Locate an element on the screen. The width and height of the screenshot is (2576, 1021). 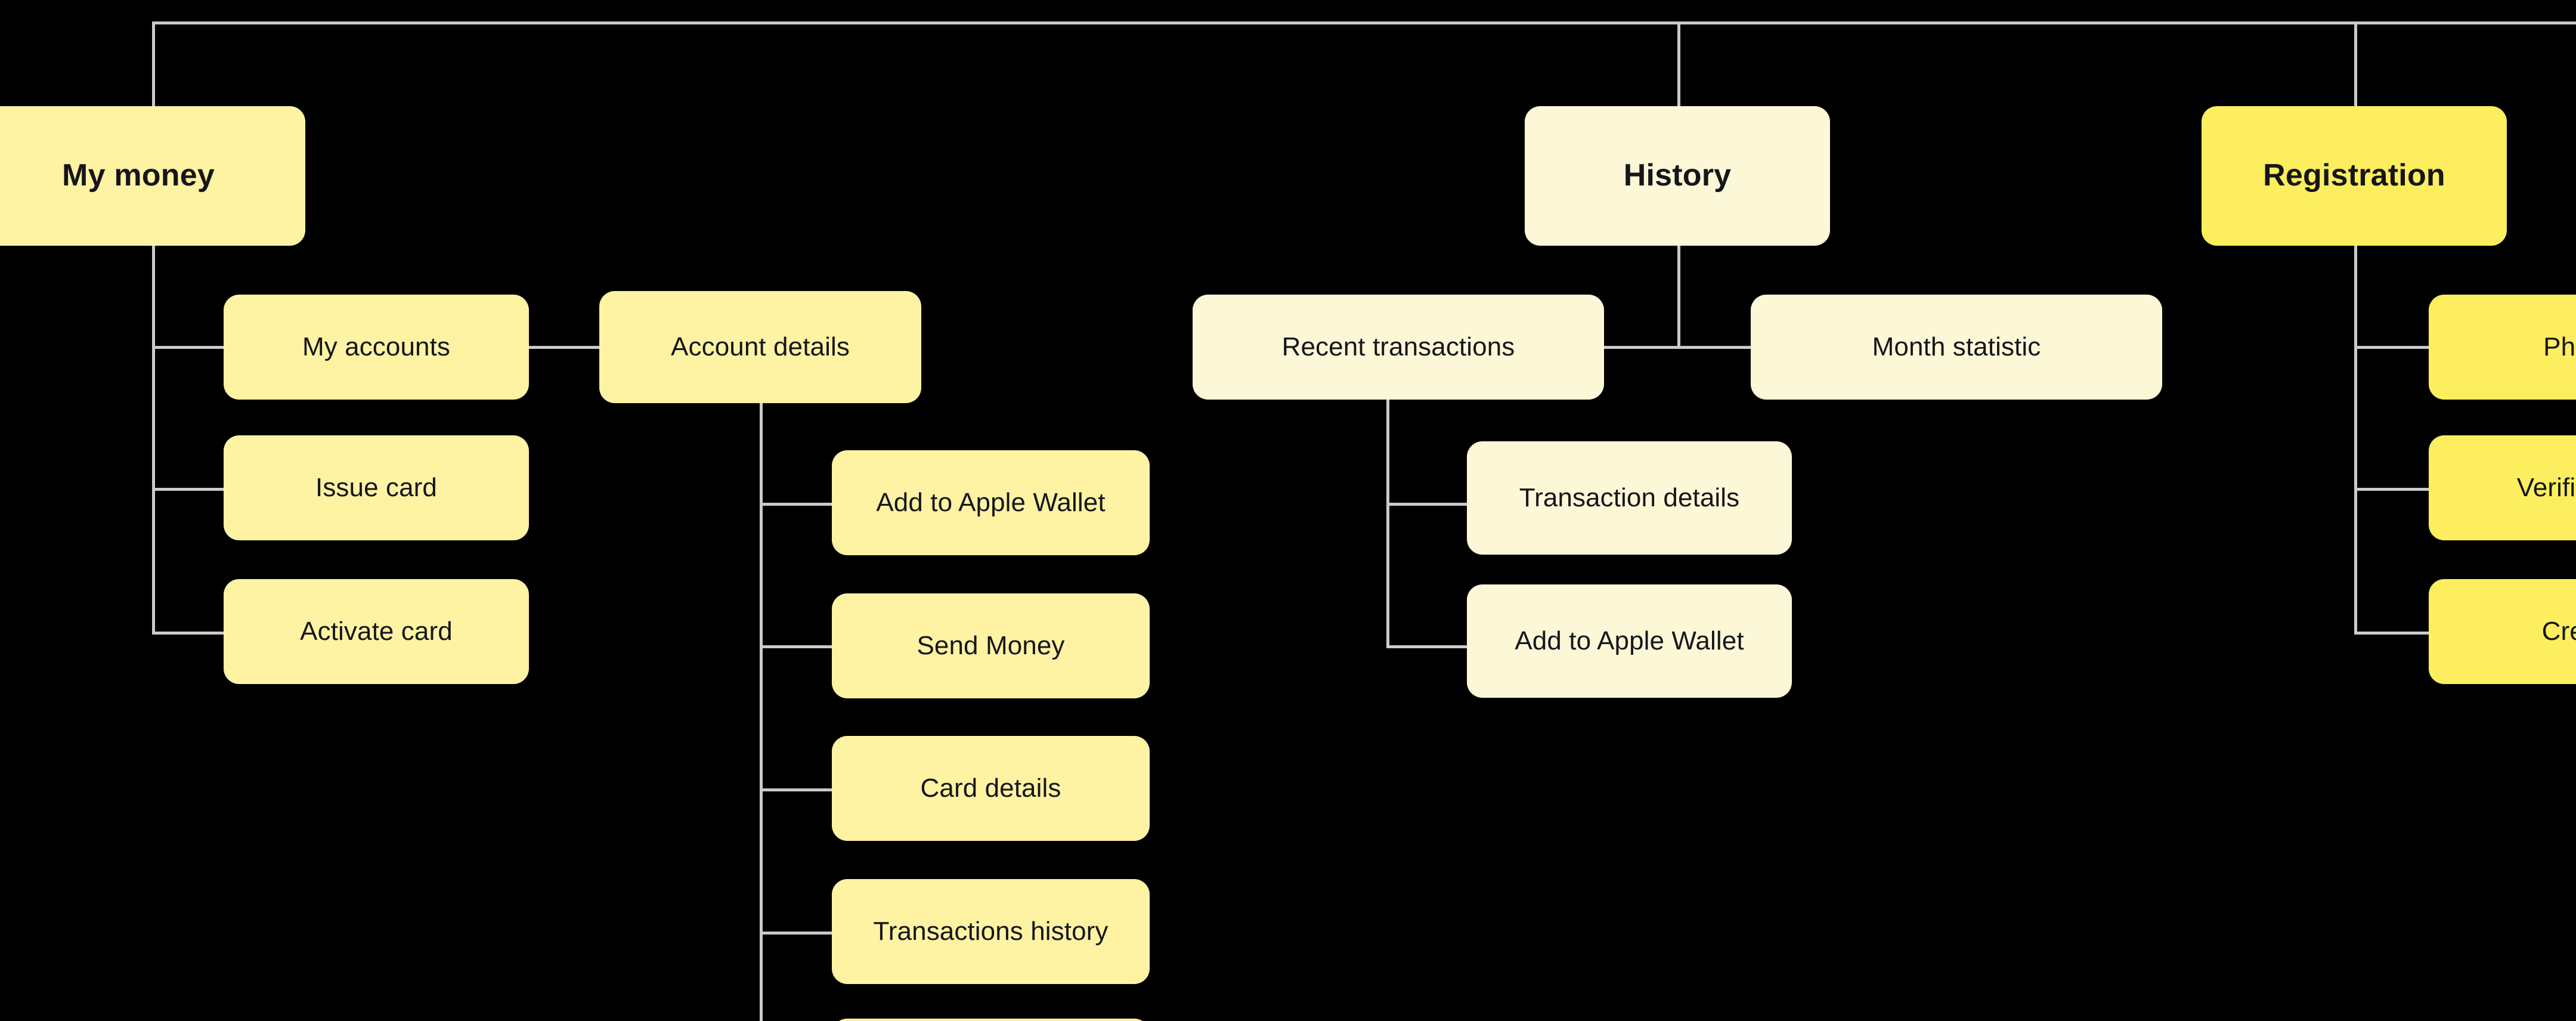
node-card-details: Card details is located at coordinates (991, 789).